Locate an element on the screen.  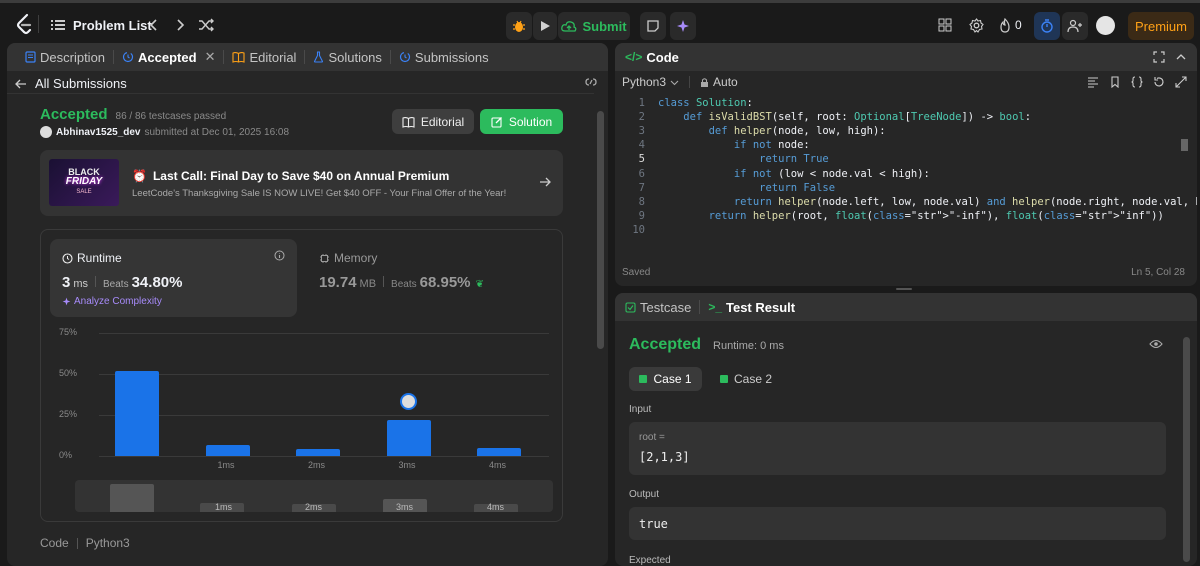
premium-label: Premium is located at coordinates (1160, 26).